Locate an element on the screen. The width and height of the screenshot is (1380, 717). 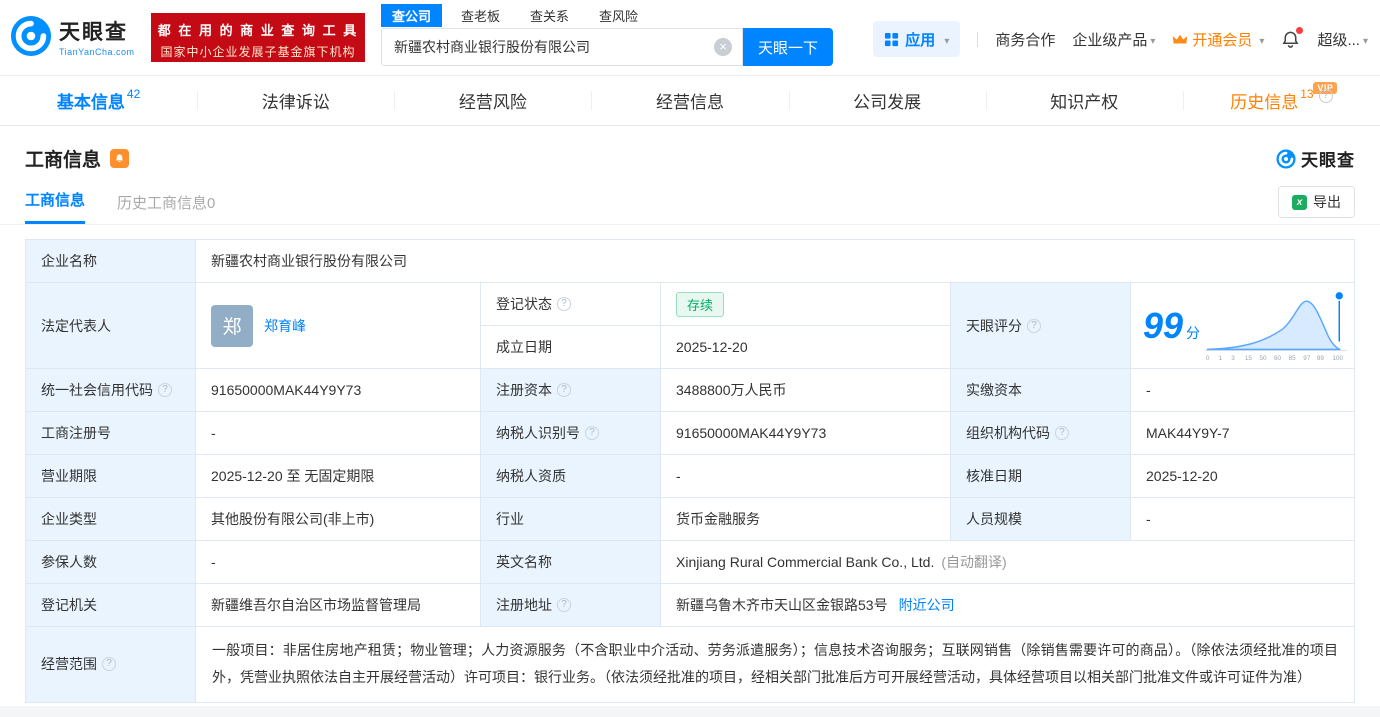
approval-date-value: 2025-12-20 is located at coordinates (1182, 476).